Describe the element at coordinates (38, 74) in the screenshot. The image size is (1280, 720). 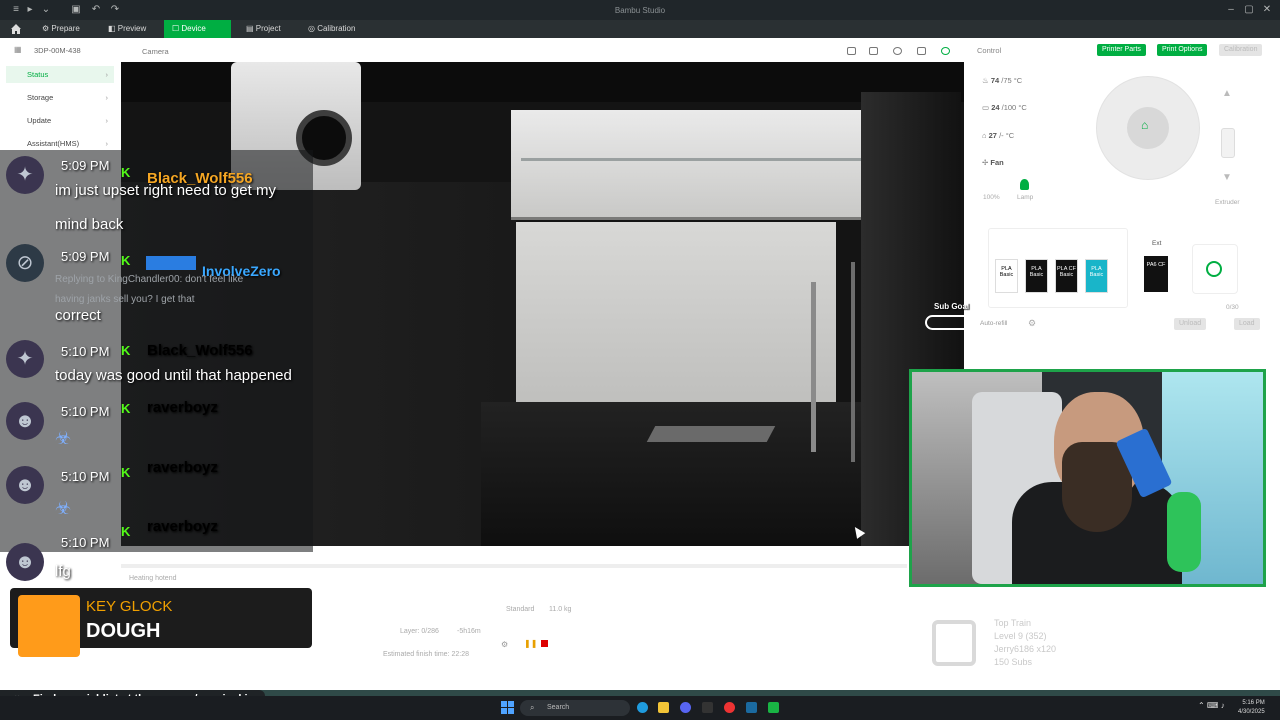
I see `sidebar-item-label: Status` at that location.